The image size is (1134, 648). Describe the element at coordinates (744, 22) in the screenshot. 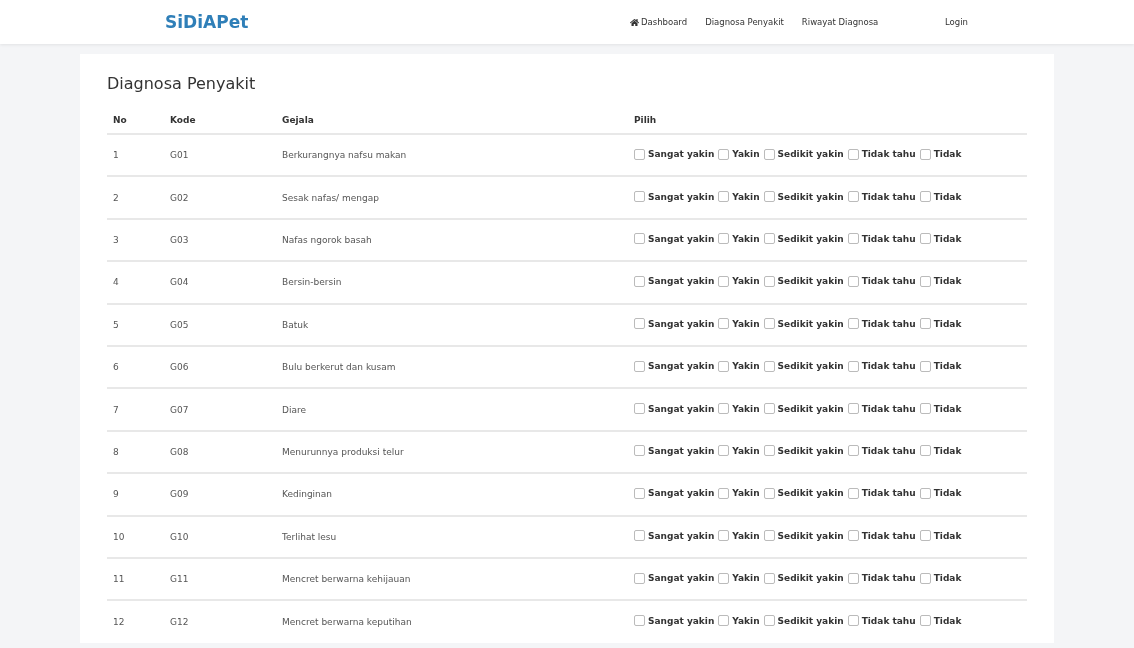

I see `nav-link: Diagnosa Penyakit` at that location.